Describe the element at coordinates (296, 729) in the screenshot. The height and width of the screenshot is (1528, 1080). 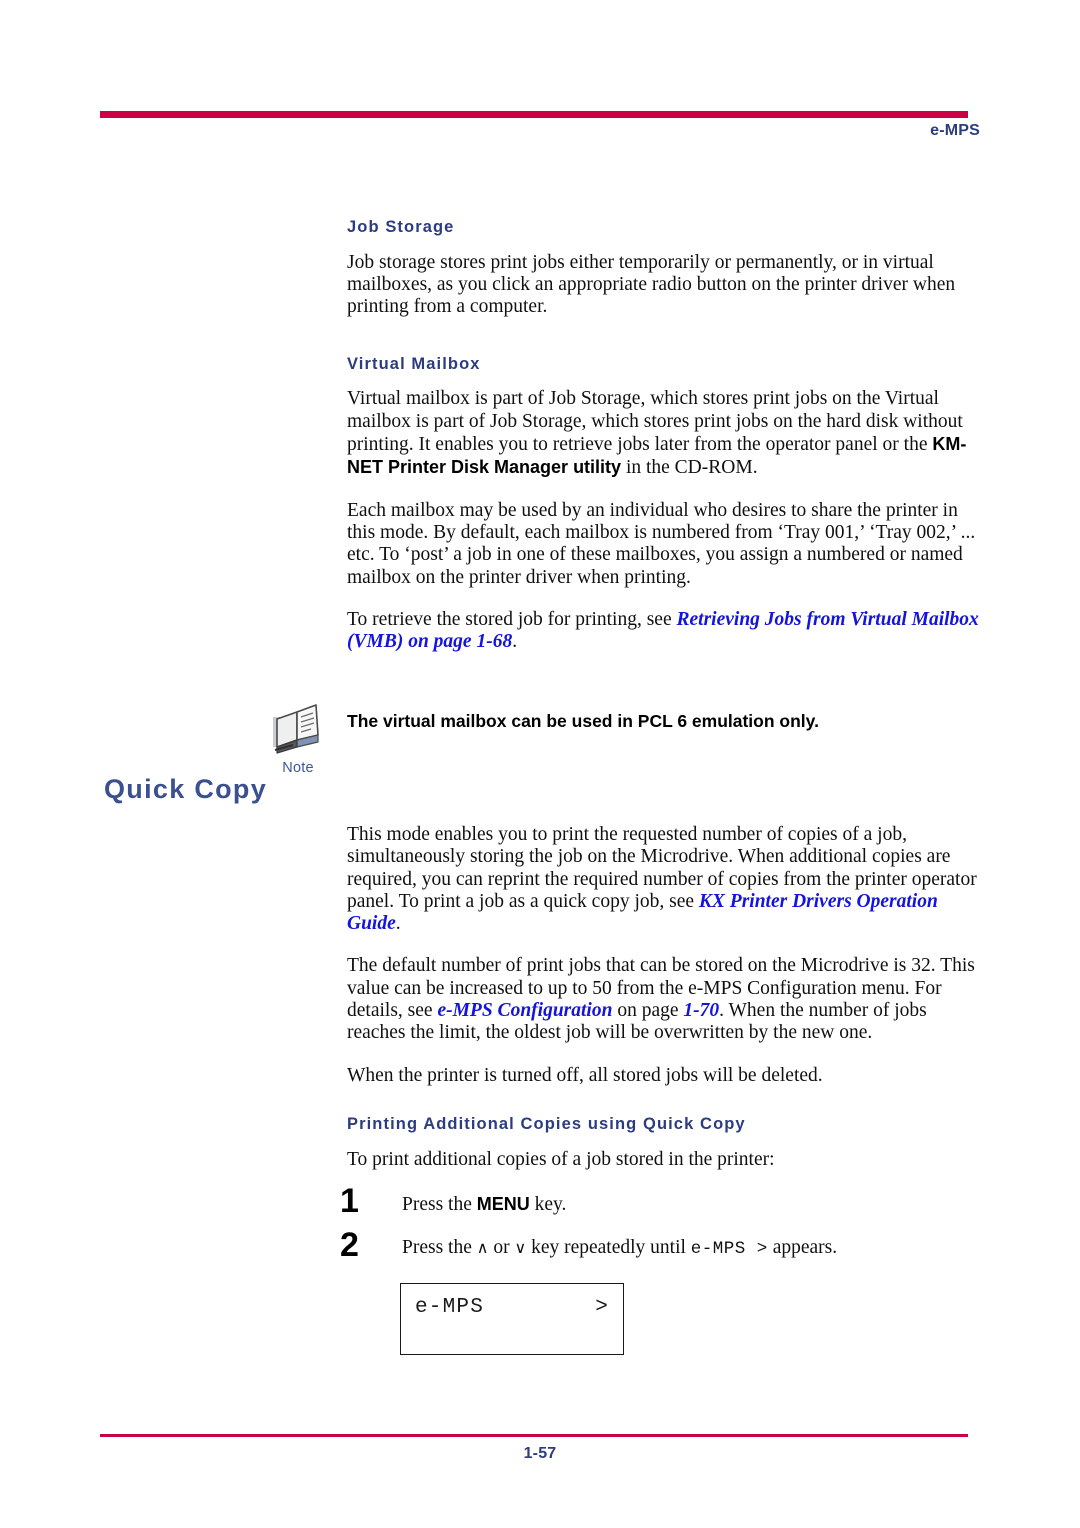
I see `note-book-icon` at that location.